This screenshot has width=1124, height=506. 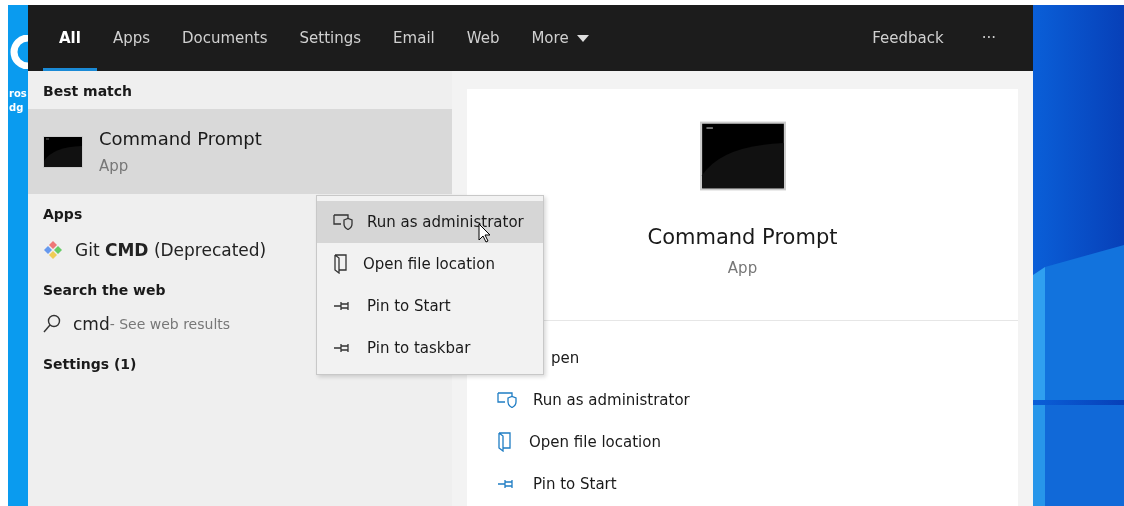 What do you see at coordinates (225, 38) in the screenshot?
I see `filter-tab: Documents` at bounding box center [225, 38].